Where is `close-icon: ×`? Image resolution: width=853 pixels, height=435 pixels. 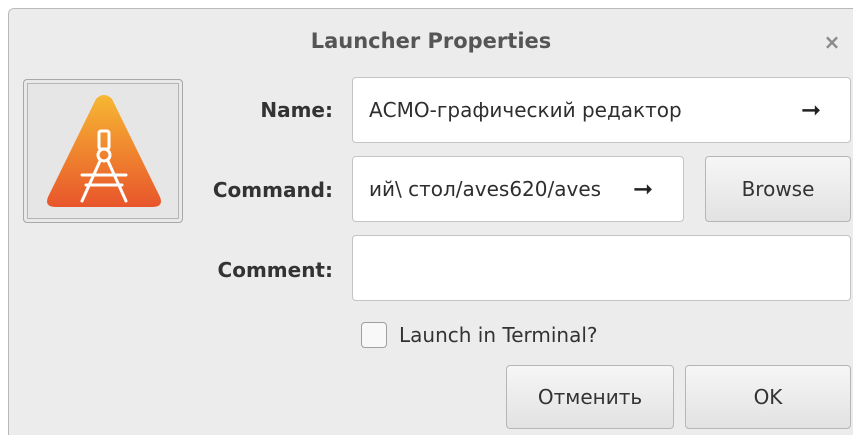 close-icon: × is located at coordinates (832, 42).